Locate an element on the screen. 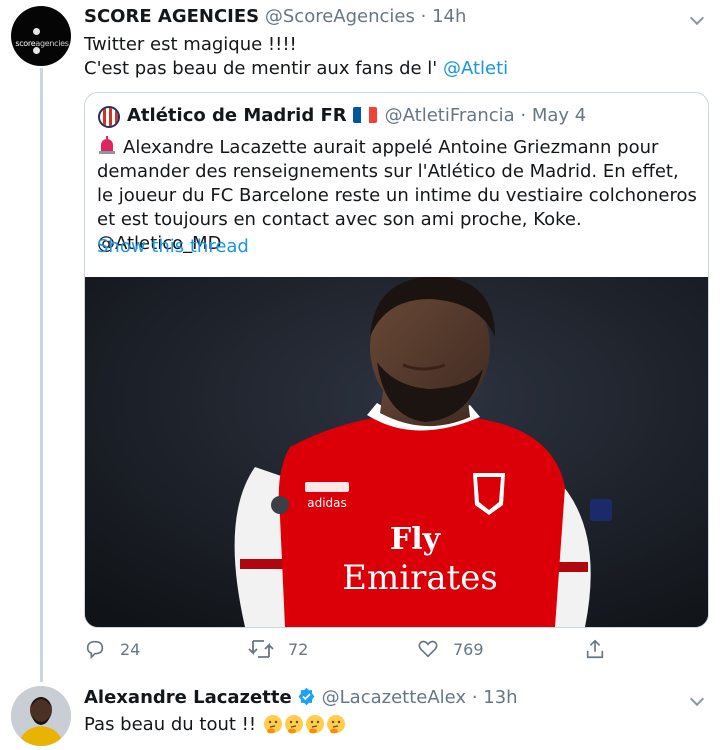  jersey-sponsor-line-1: Fly is located at coordinates (416, 539).